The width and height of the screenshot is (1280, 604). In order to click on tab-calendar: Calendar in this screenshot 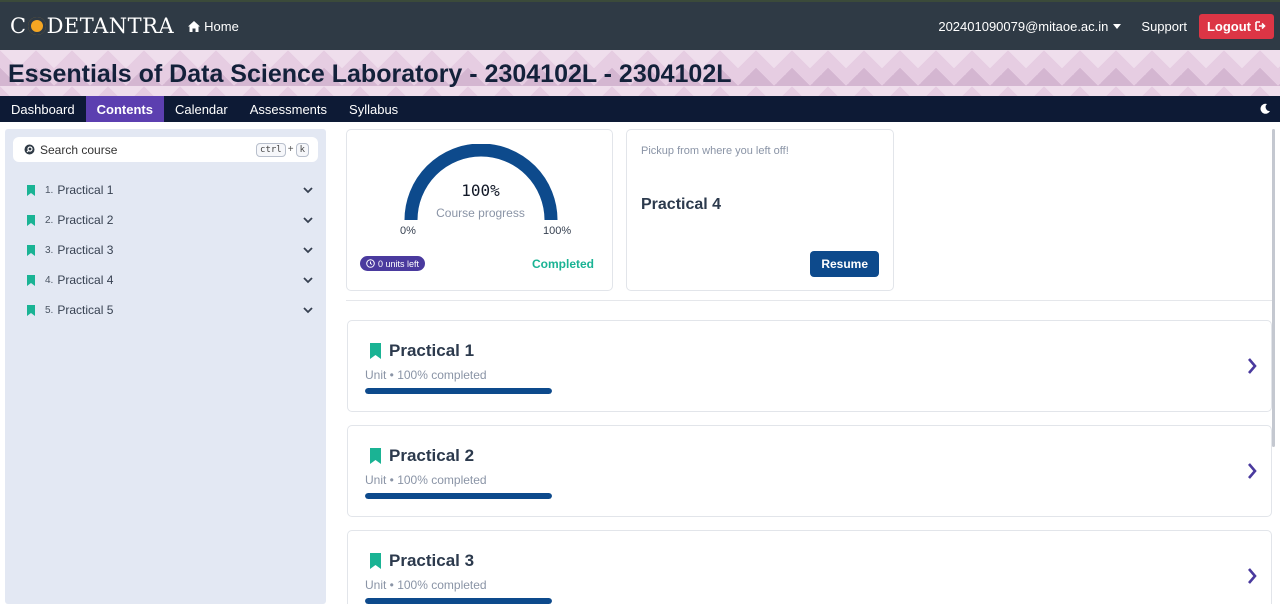, I will do `click(201, 109)`.